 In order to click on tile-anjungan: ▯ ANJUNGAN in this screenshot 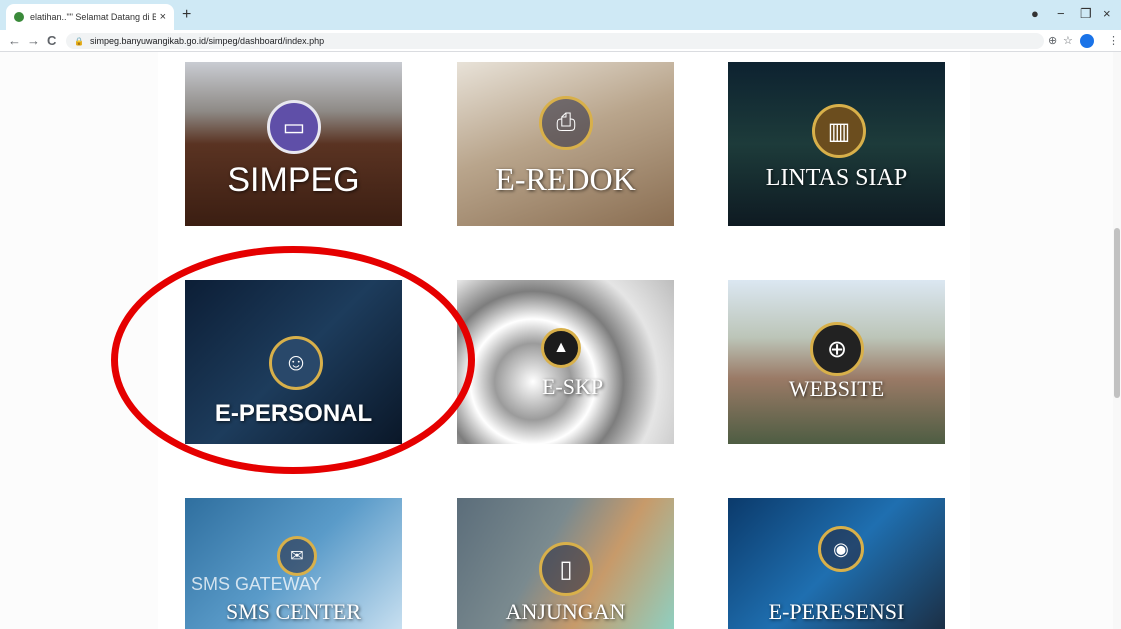, I will do `click(565, 563)`.